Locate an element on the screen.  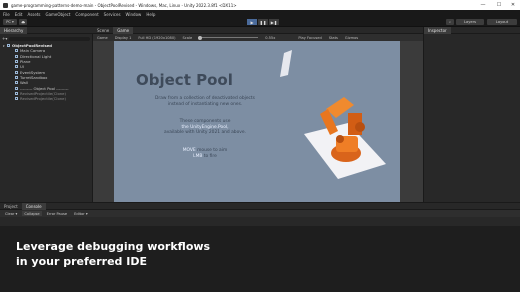
play-controls: ▶ ❚❚ ▶❚ is located at coordinates (263, 22).